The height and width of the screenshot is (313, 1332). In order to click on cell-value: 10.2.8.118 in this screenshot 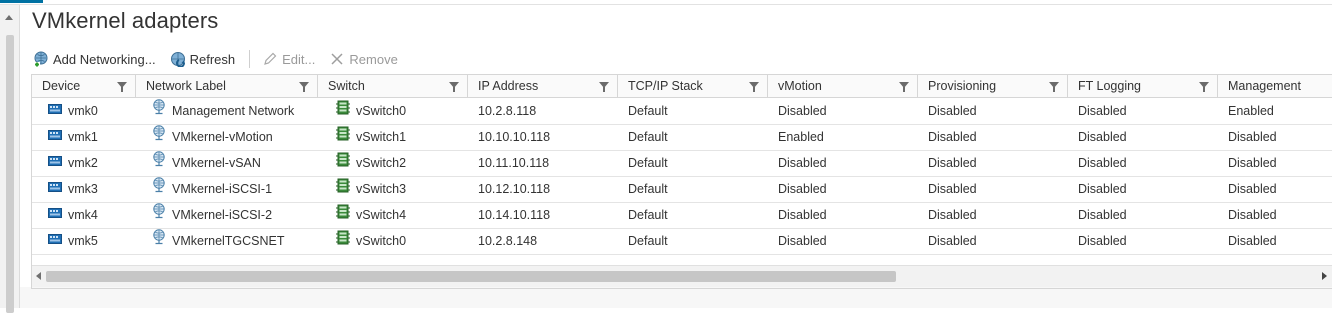, I will do `click(507, 111)`.